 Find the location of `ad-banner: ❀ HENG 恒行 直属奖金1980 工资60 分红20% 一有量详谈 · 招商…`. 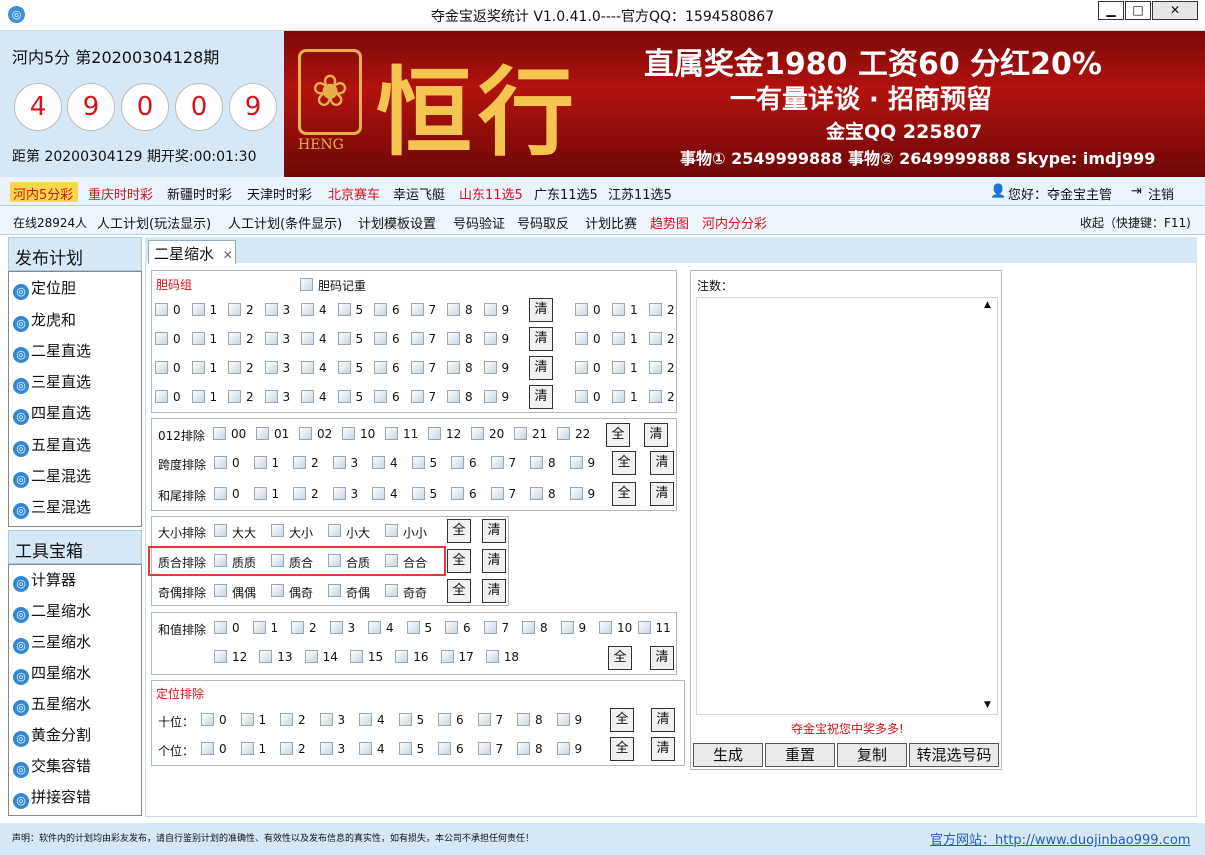

ad-banner: ❀ HENG 恒行 直属奖金1980 工资60 分红20% 一有量详谈 · 招商… is located at coordinates (744, 104).